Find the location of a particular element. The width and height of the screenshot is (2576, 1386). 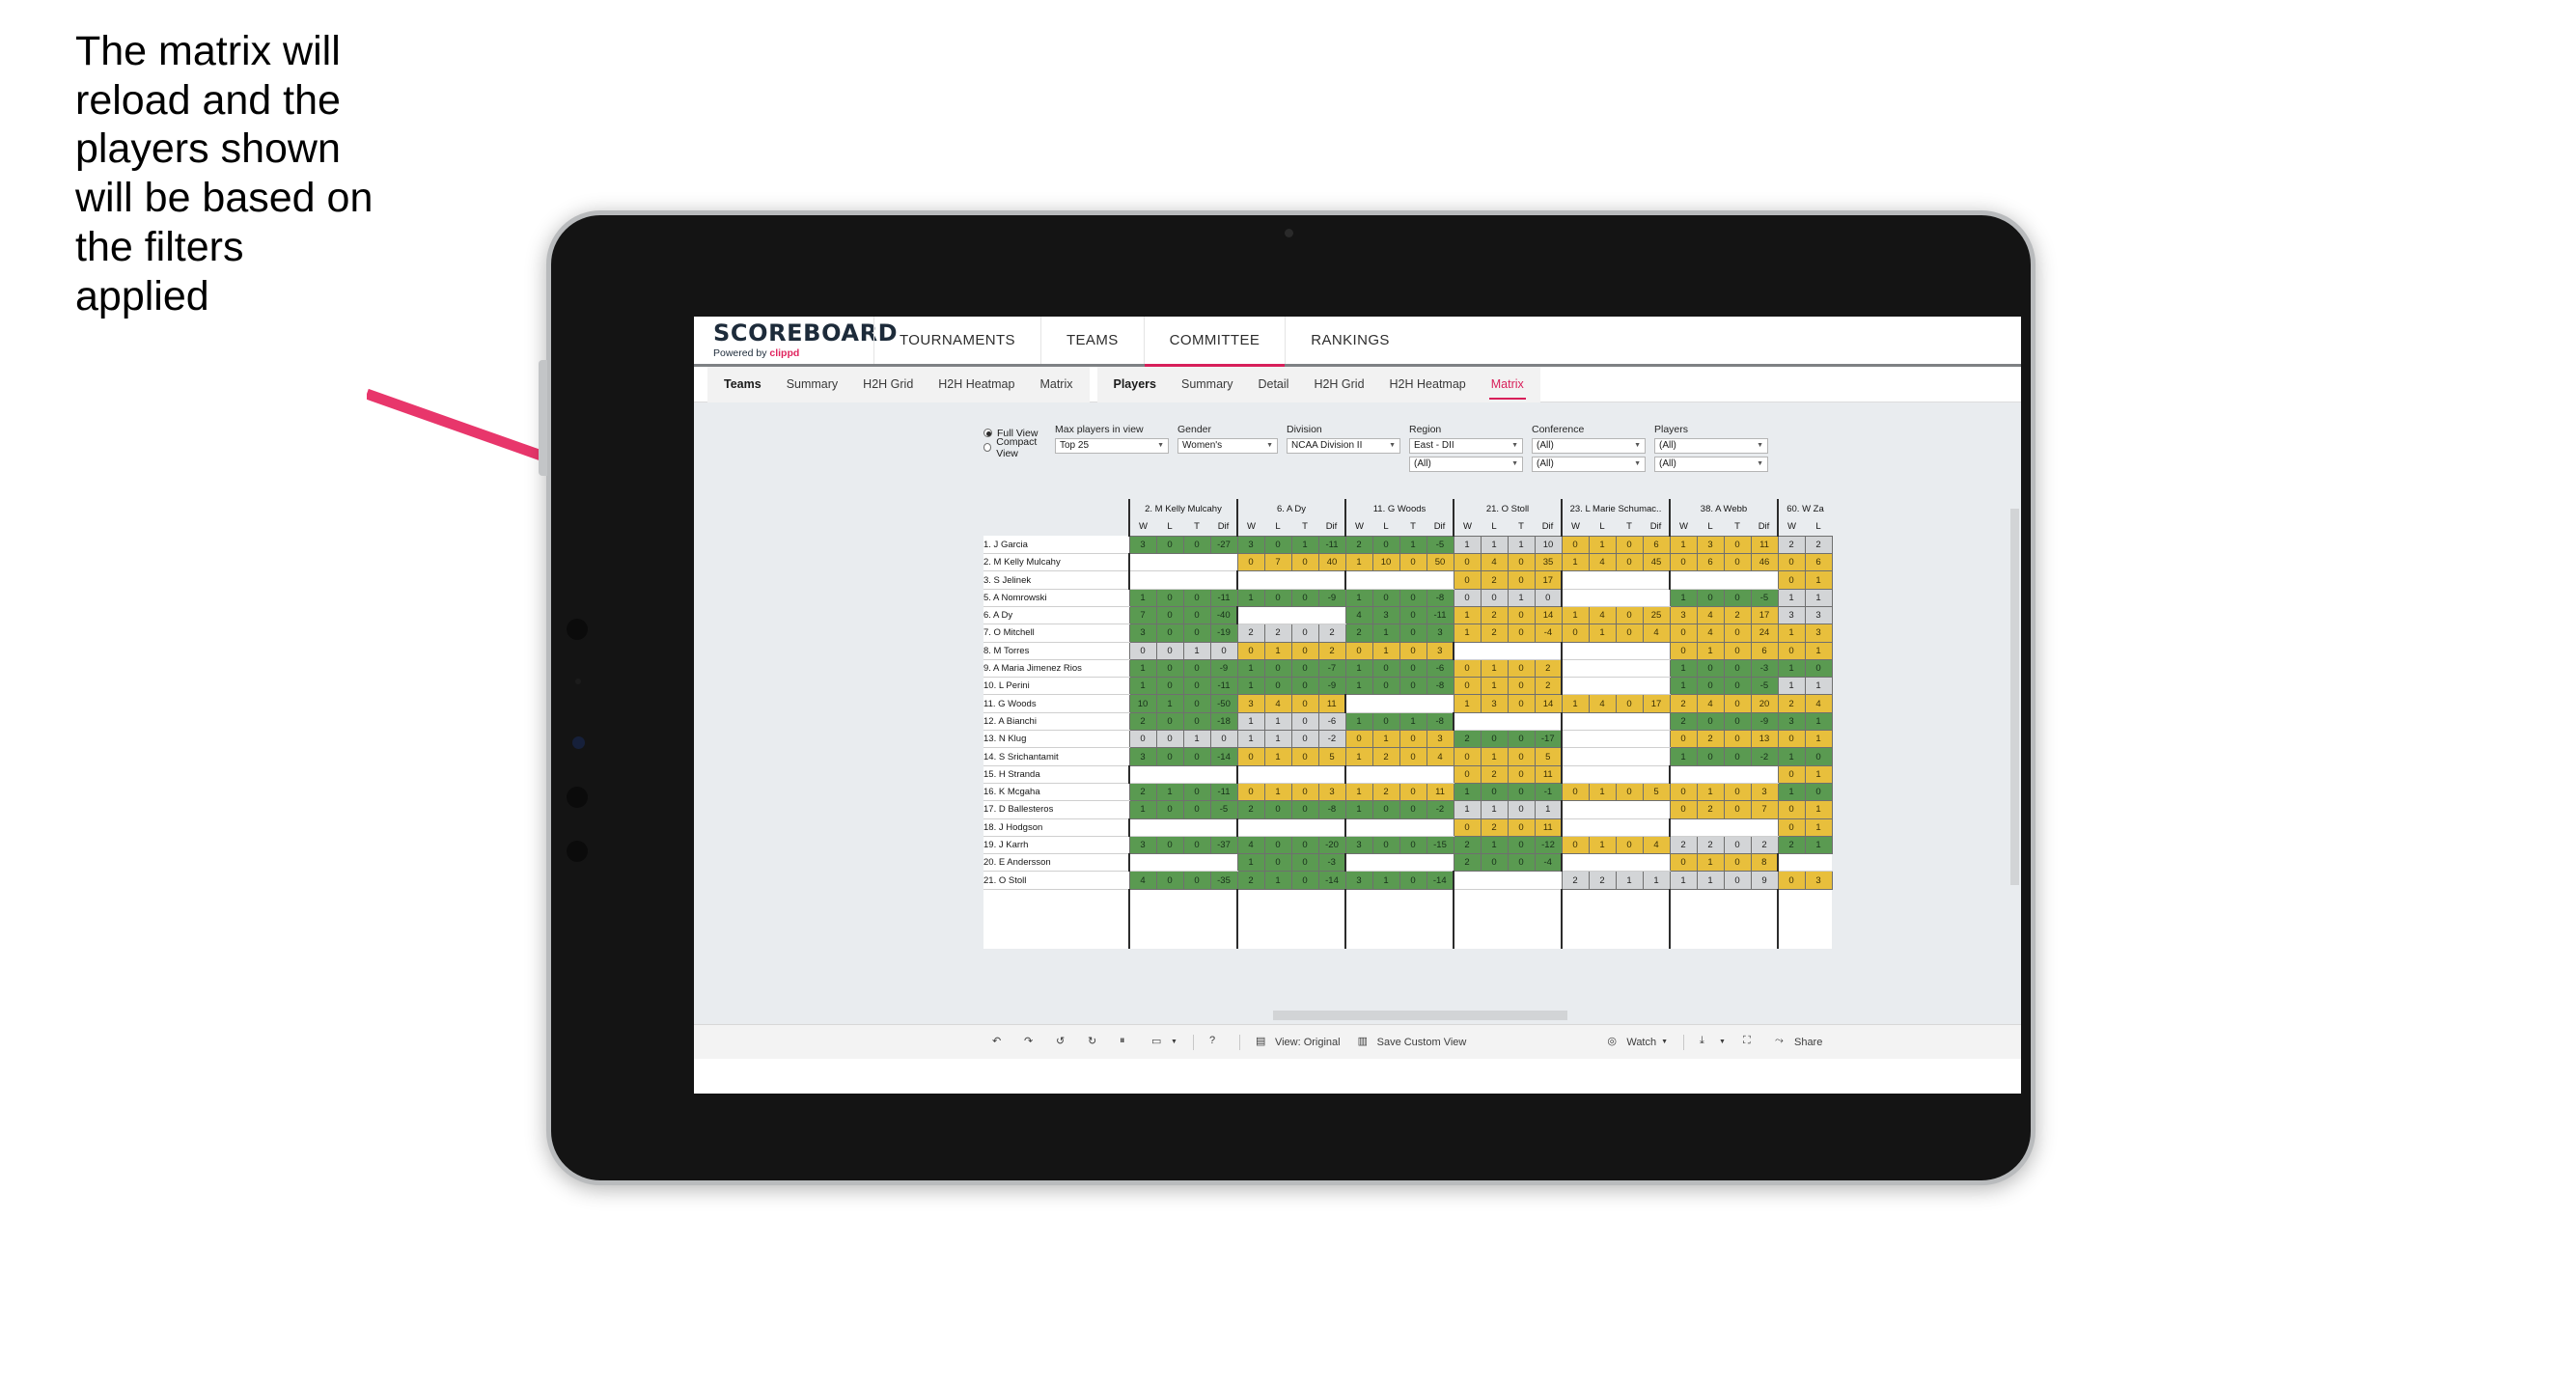

watch-button: ◎ Watch ▼ is located at coordinates (1637, 1043).